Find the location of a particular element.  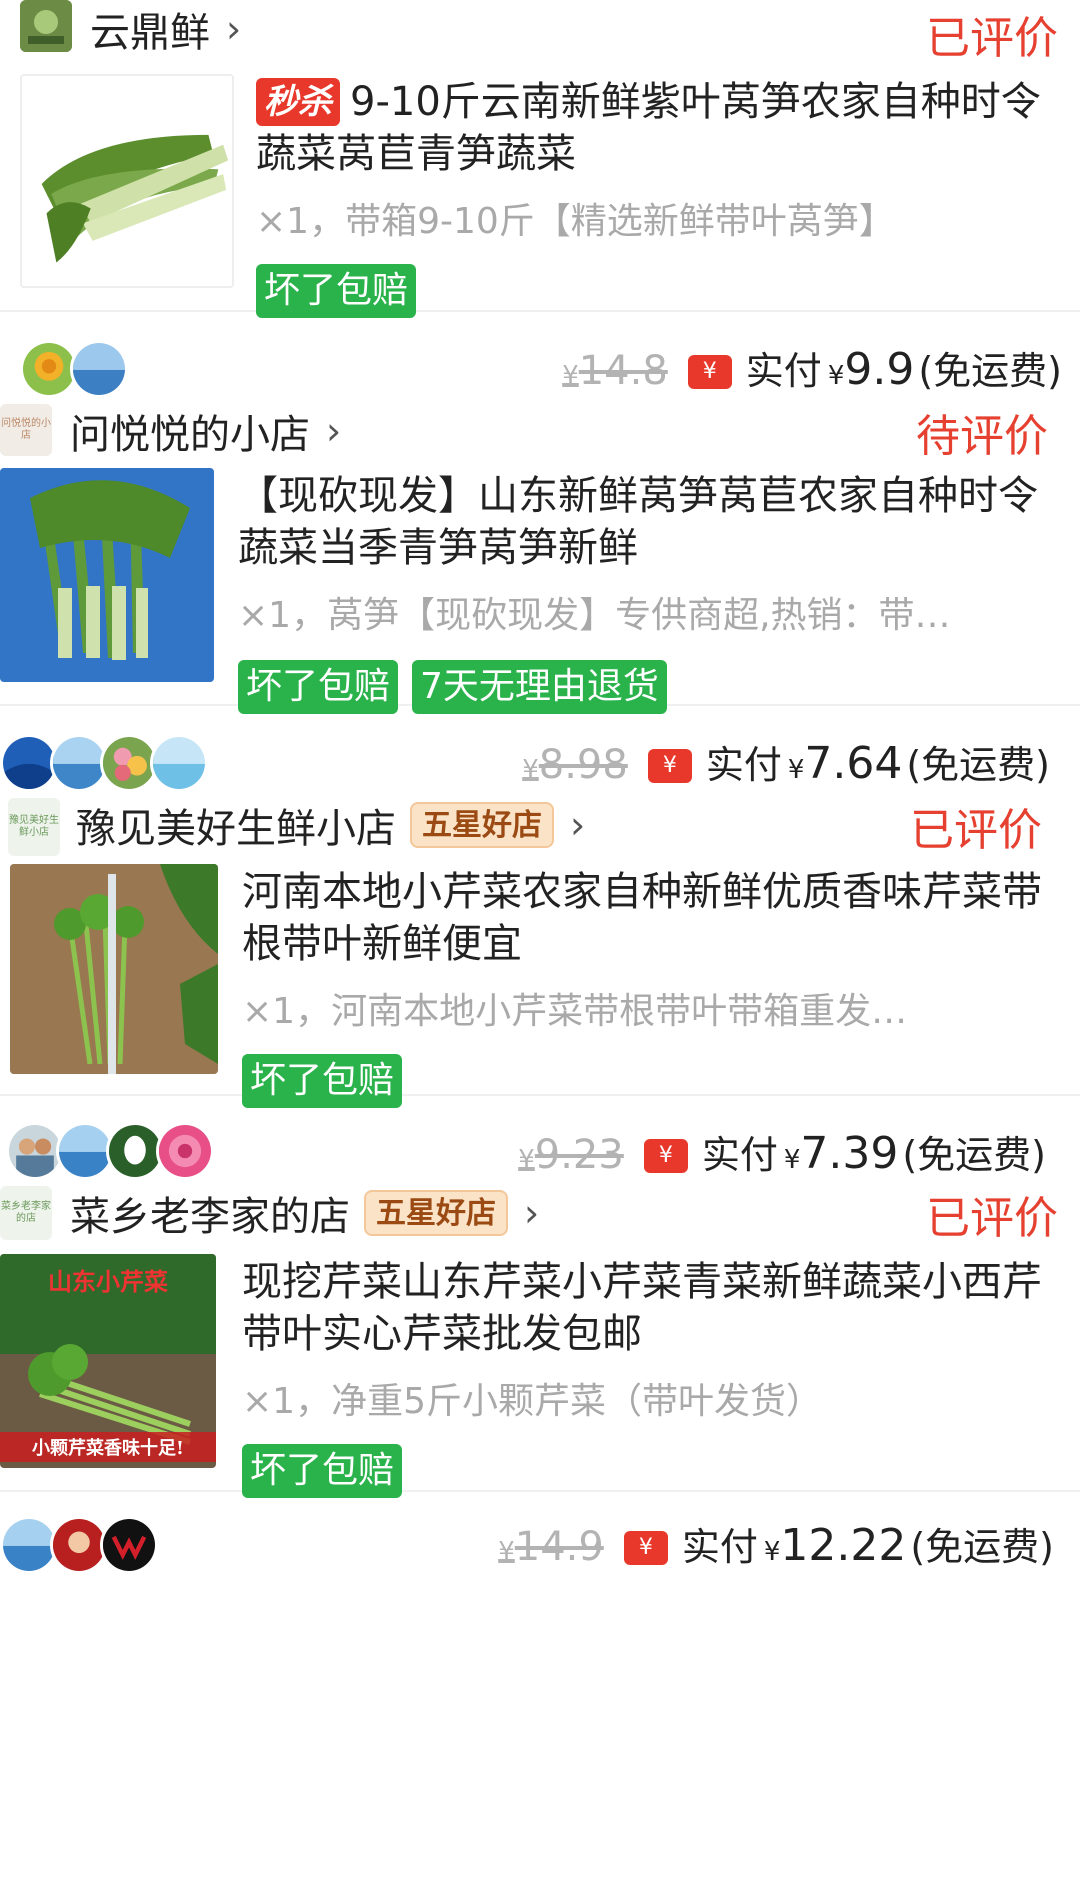

price-summary: ¥9.23 ¥ 实付 ¥ 7.39 (免运费) is located at coordinates (782, 1151).